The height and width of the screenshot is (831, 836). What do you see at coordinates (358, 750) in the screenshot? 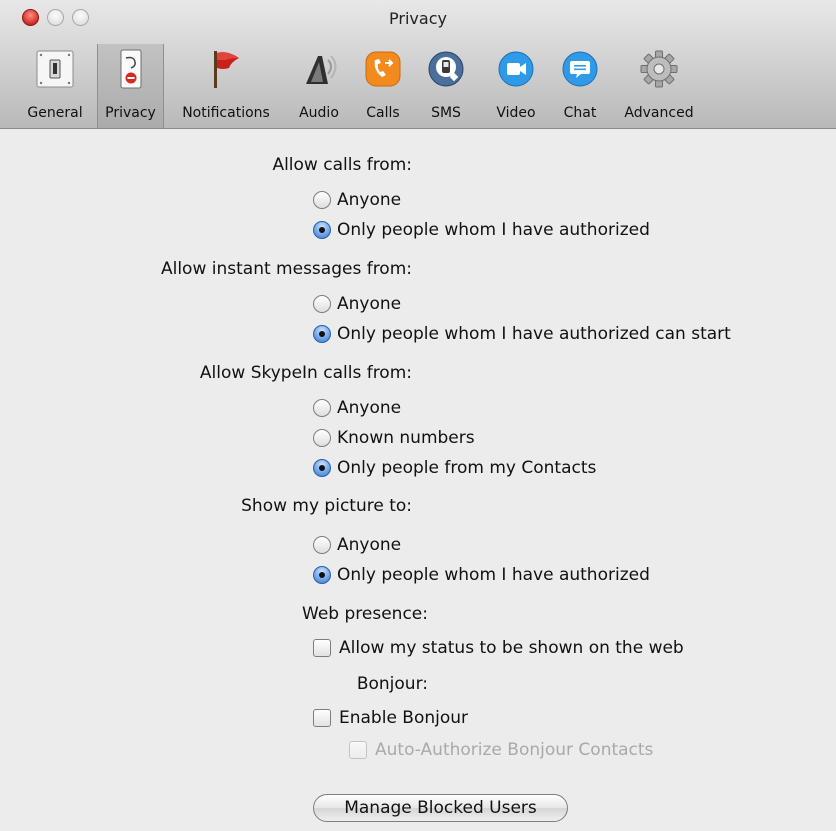
I see `checkbox-box-disabled` at bounding box center [358, 750].